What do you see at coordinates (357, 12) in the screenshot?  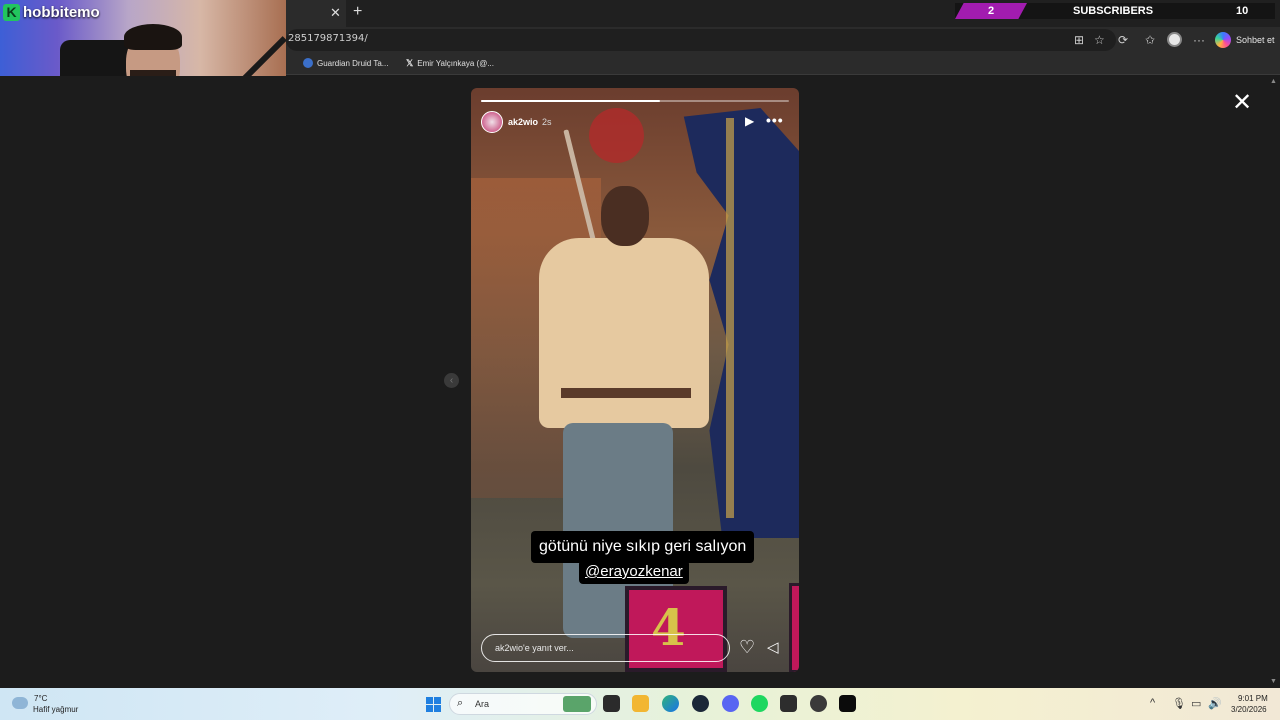 I see `new-tab-button: +` at bounding box center [357, 12].